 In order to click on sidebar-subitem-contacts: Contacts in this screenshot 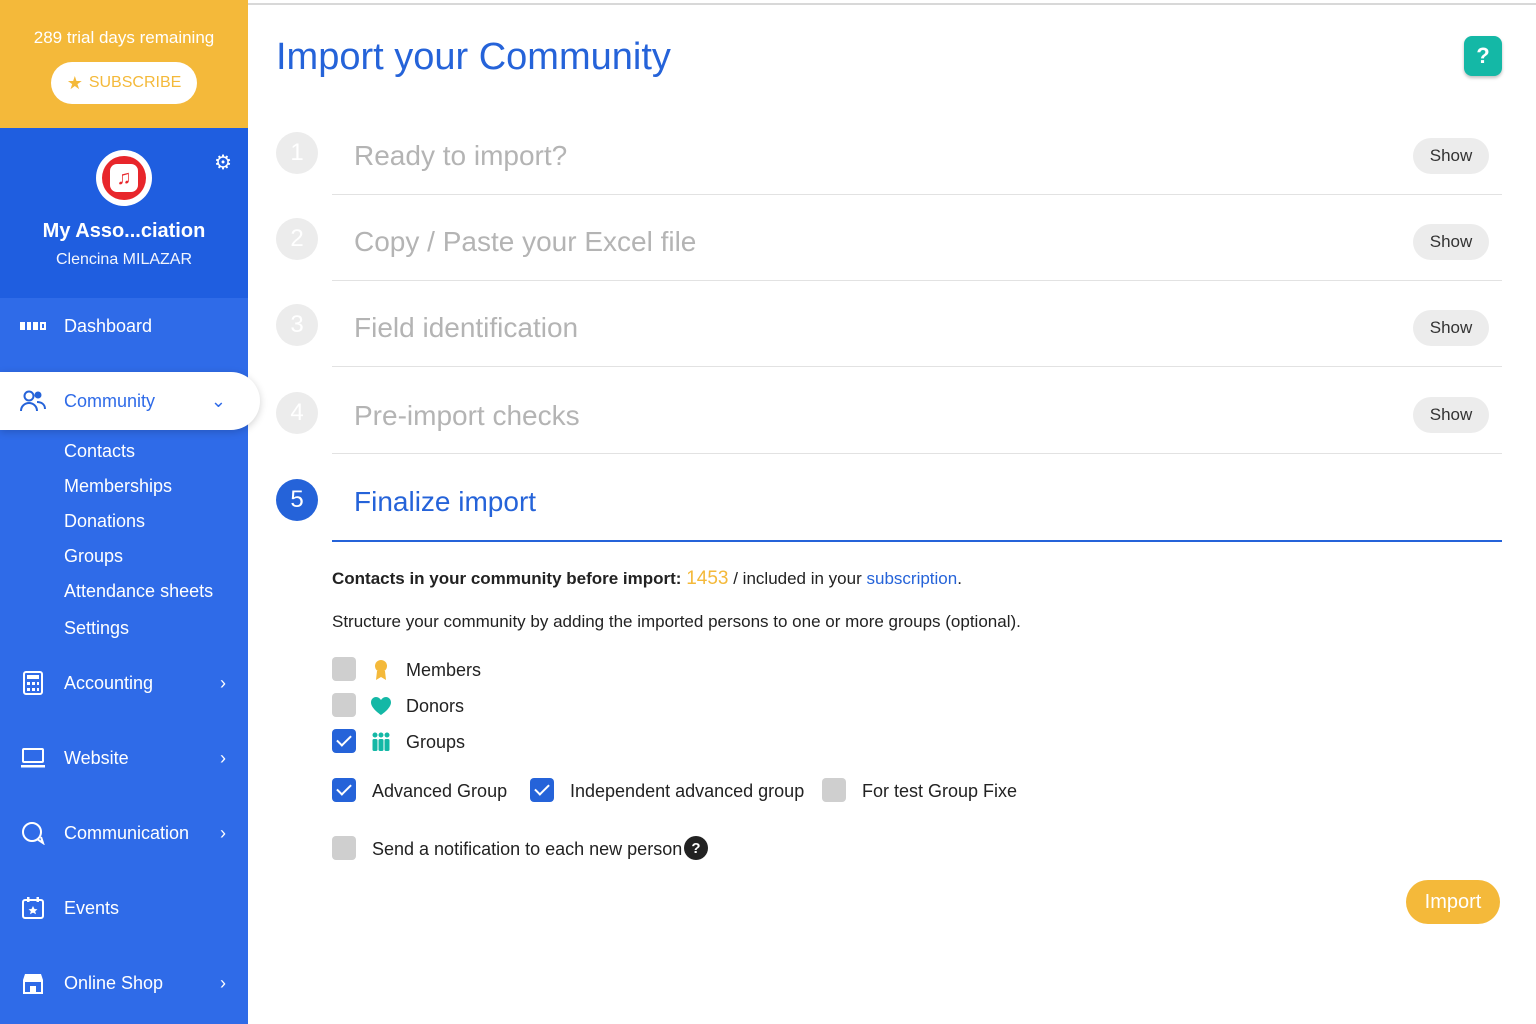, I will do `click(99, 451)`.